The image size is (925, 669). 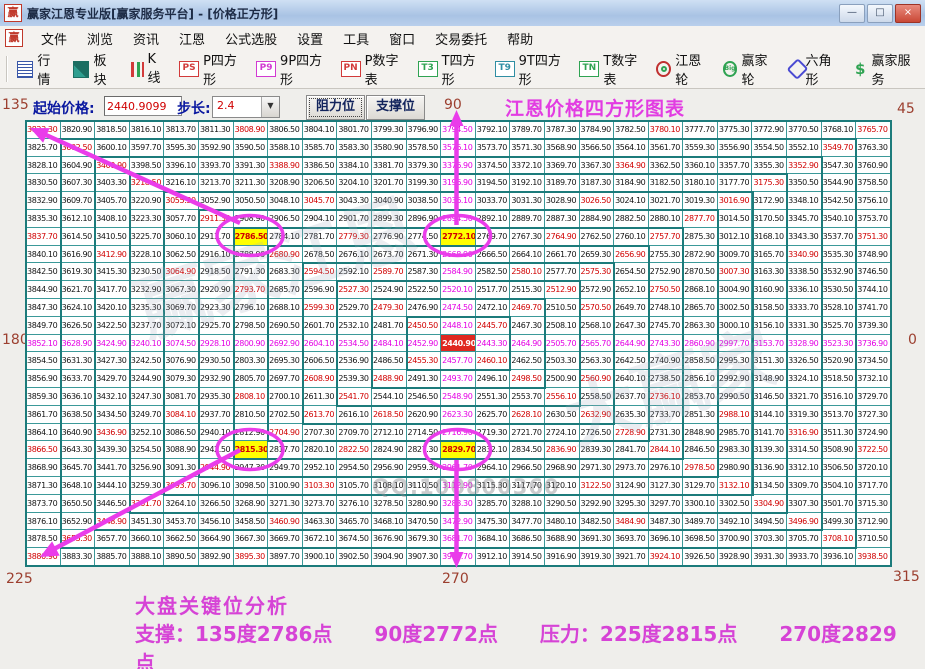 I want to click on price-cell: 3876.10, so click(x=43, y=521).